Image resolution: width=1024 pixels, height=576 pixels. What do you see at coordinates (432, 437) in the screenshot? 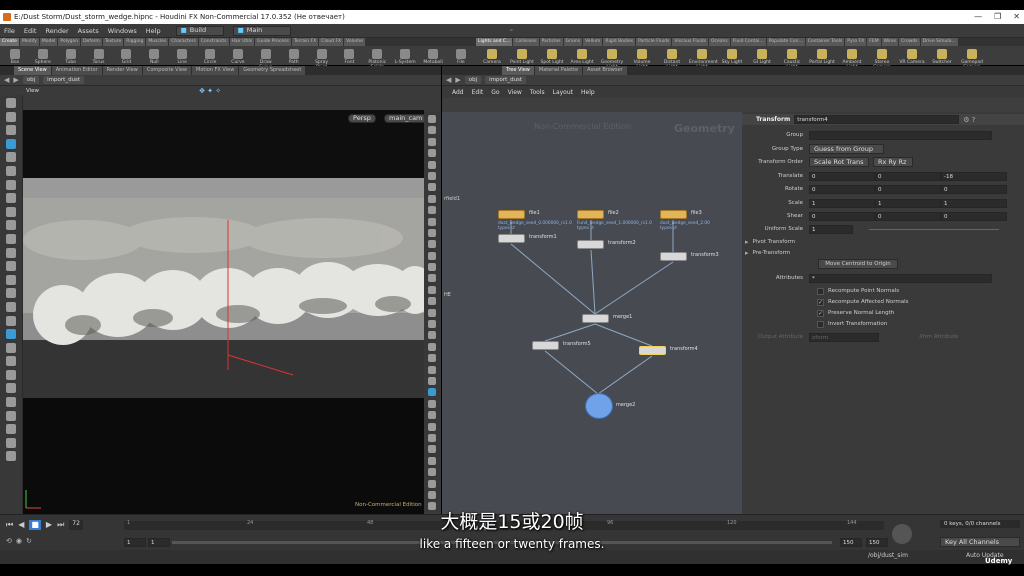
I see `scene-icon` at bounding box center [432, 437].